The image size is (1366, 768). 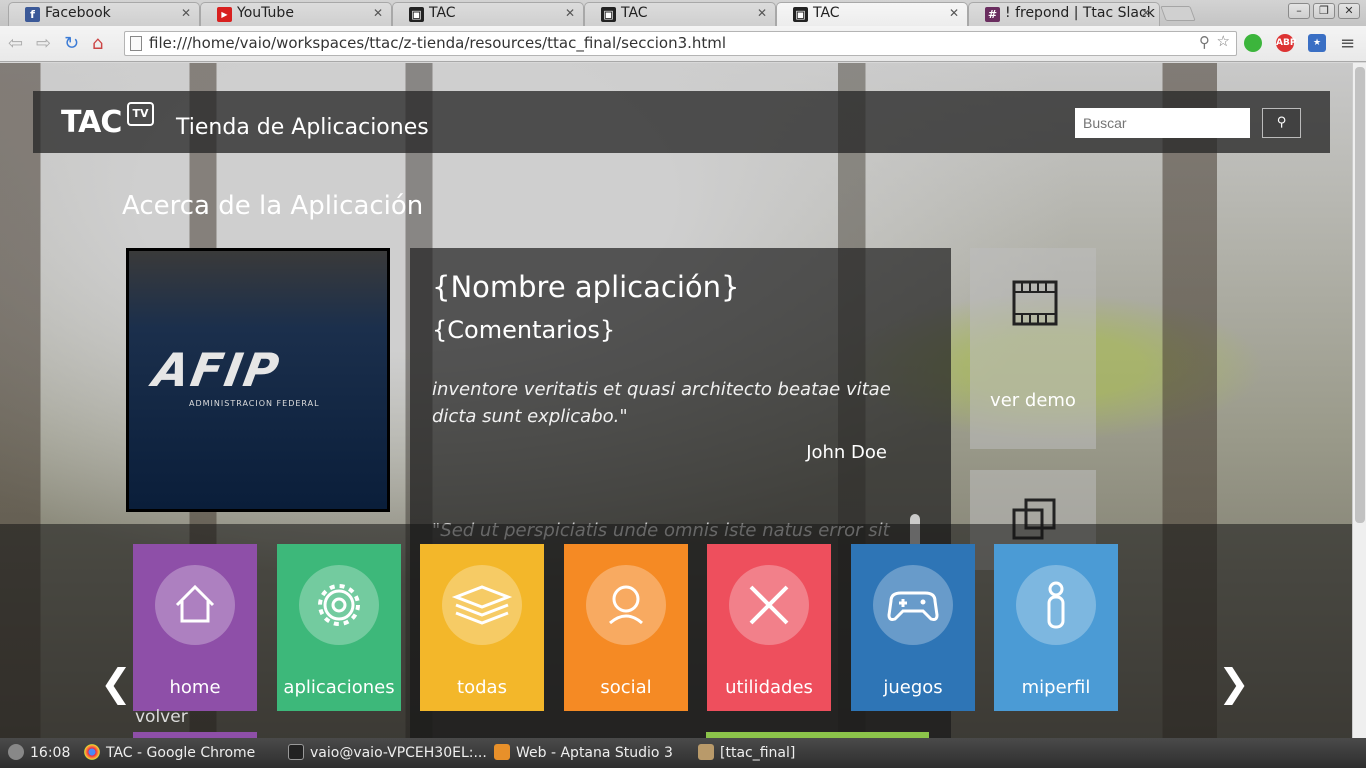 What do you see at coordinates (71, 43) in the screenshot?
I see `reload-icon: ↻` at bounding box center [71, 43].